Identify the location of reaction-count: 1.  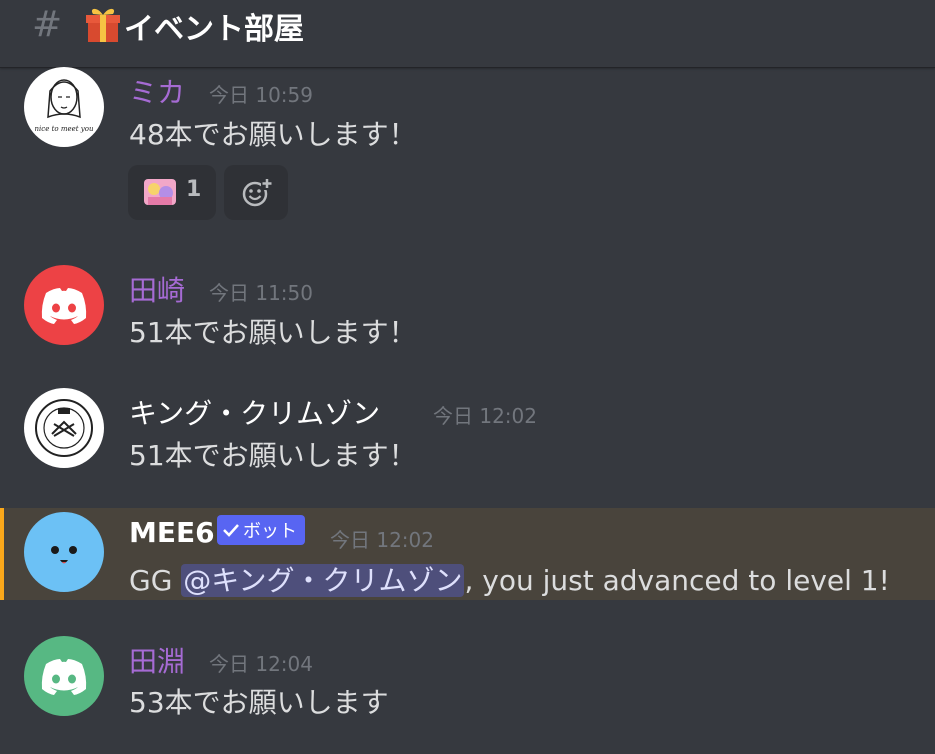
(194, 189).